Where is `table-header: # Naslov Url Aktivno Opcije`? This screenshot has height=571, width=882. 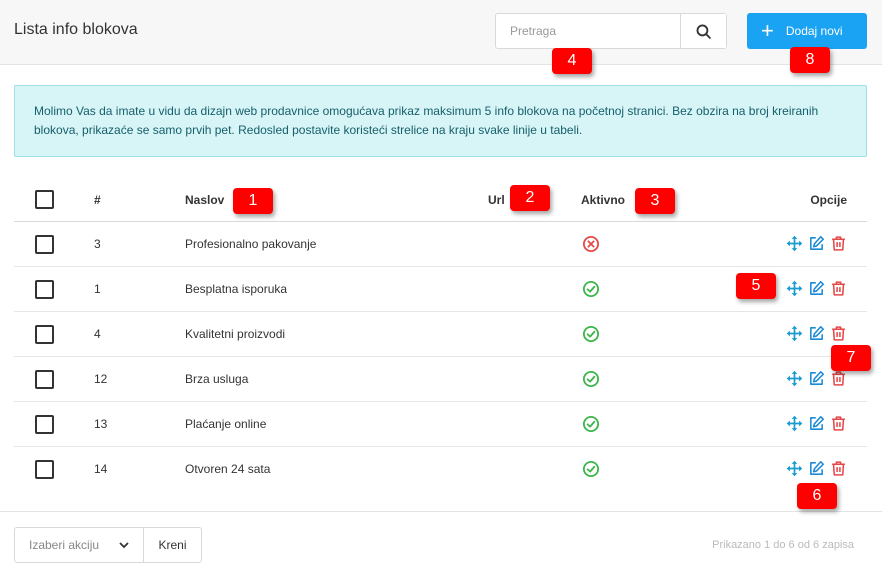
table-header: # Naslov Url Aktivno Opcije is located at coordinates (440, 200).